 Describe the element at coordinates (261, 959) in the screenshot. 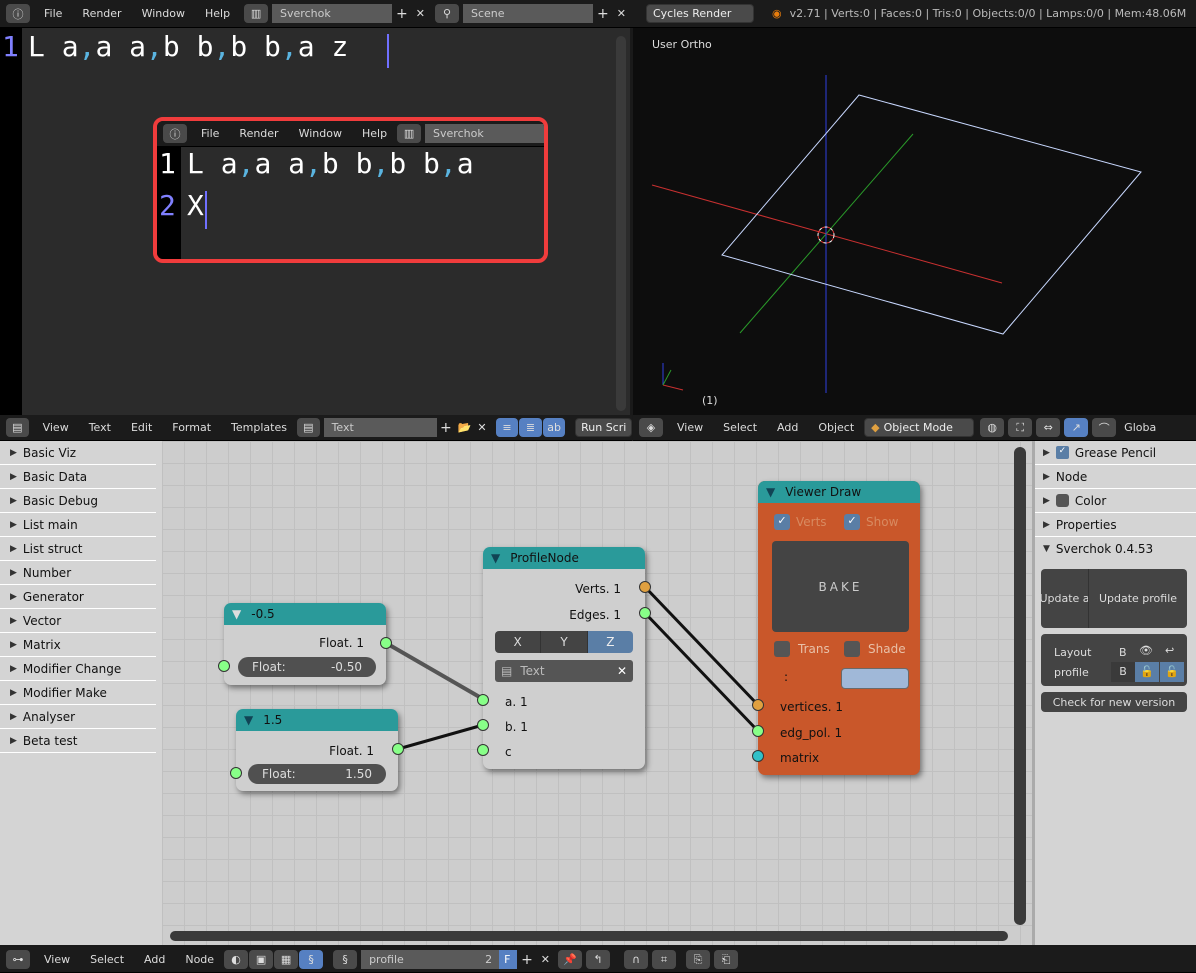

I see `compositor-tree-icon: ▣` at that location.